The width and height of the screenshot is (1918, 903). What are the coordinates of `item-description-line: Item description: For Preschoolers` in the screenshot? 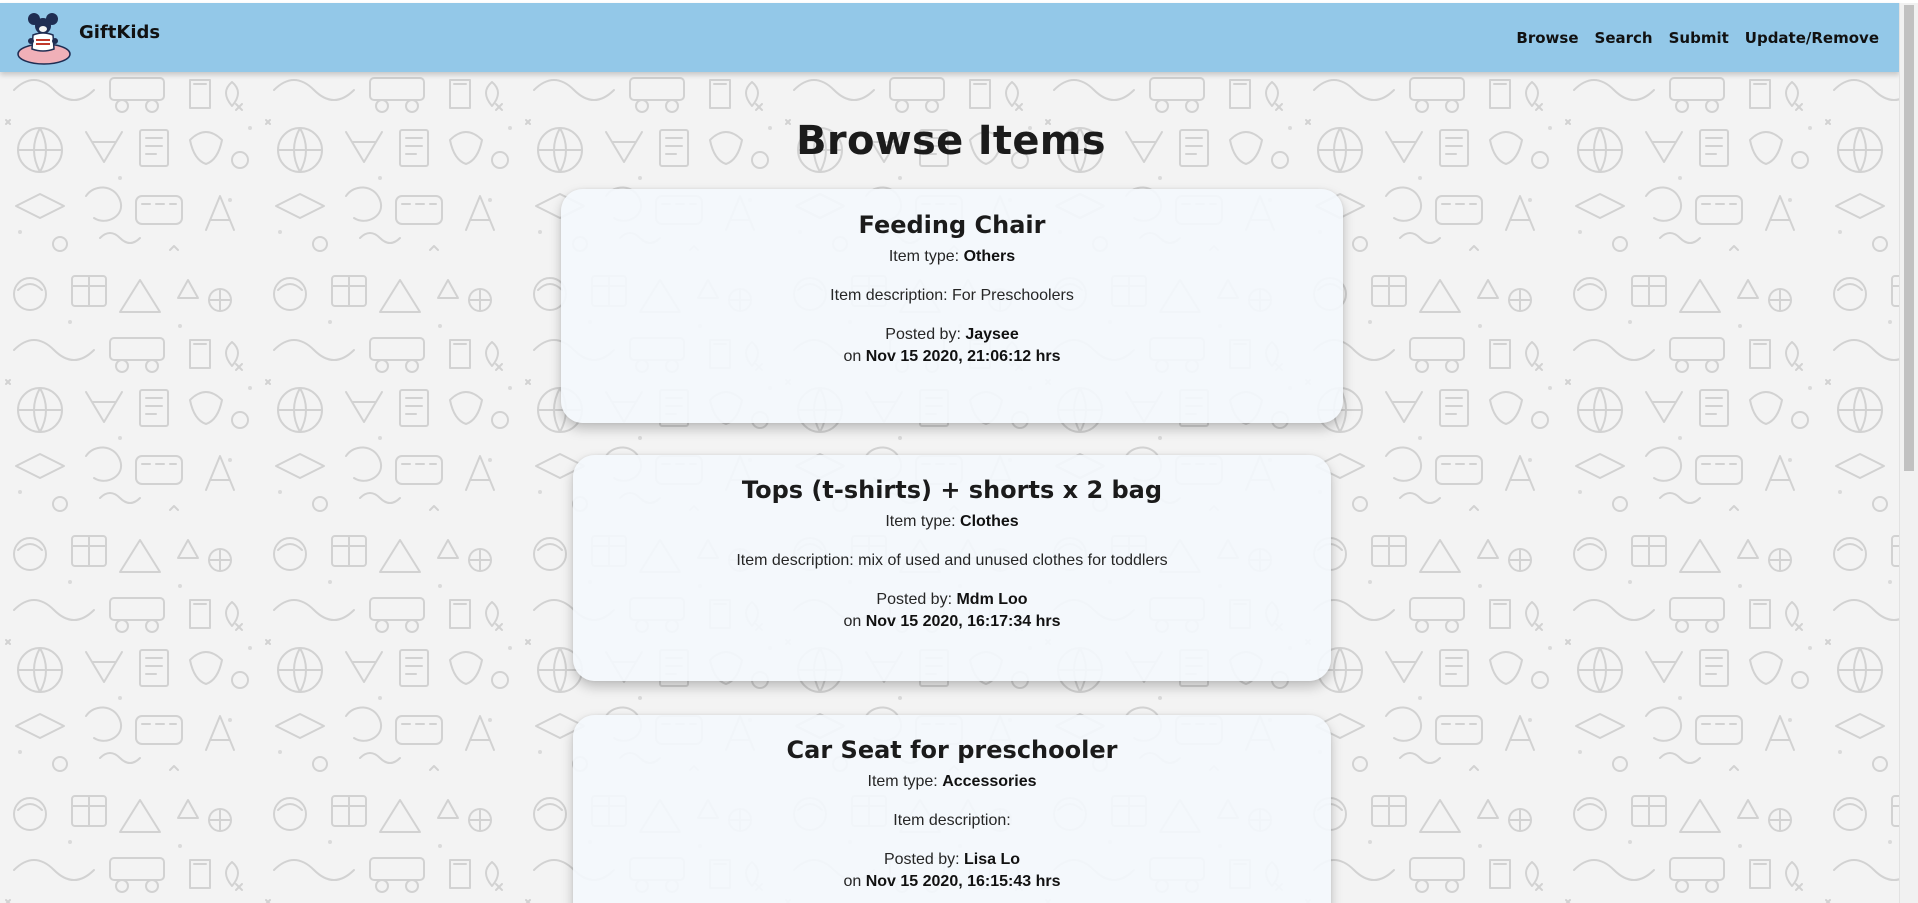 It's located at (952, 296).